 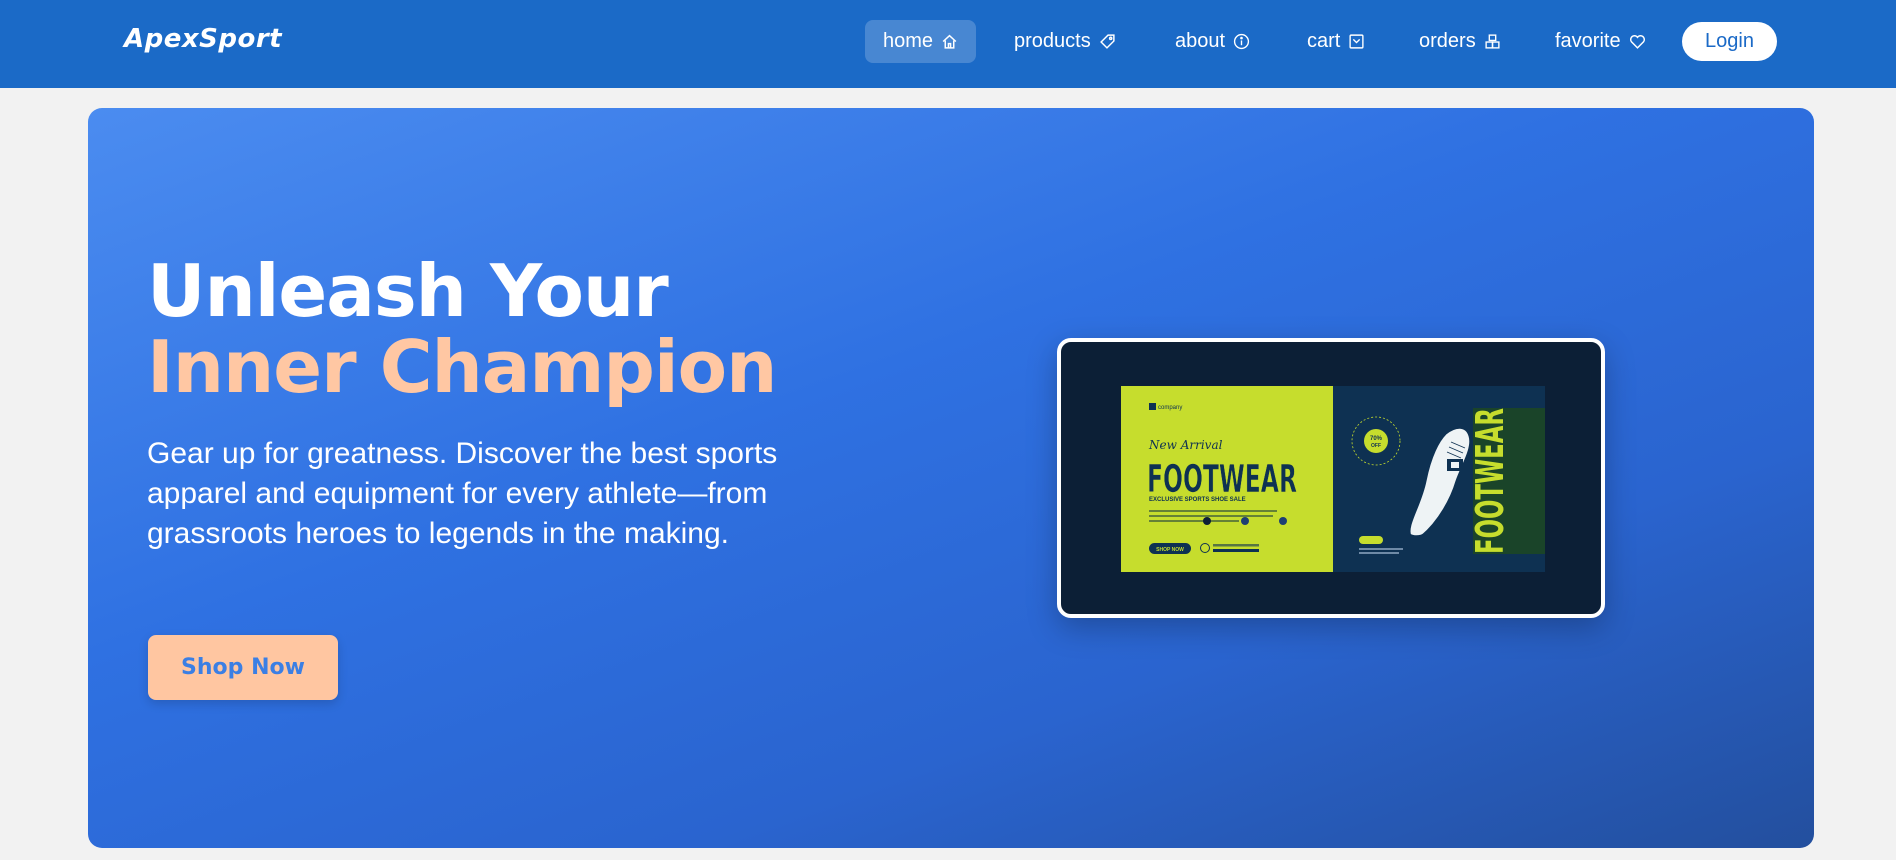 I want to click on nav-products: products, so click(x=1065, y=41).